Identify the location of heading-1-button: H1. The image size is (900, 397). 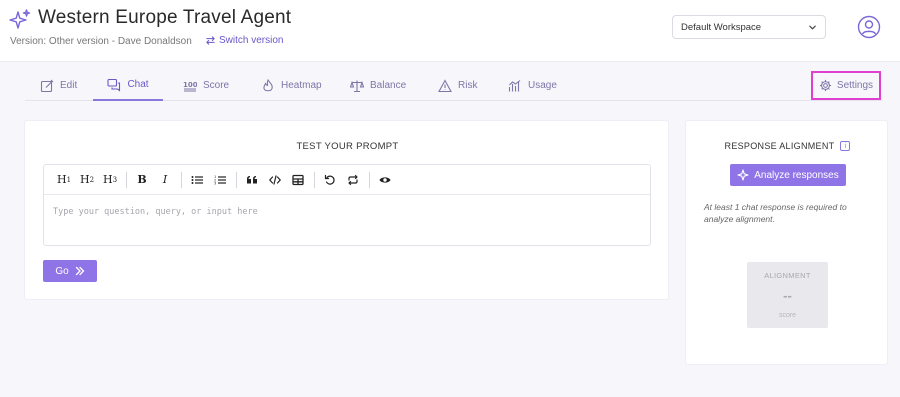
(64, 180).